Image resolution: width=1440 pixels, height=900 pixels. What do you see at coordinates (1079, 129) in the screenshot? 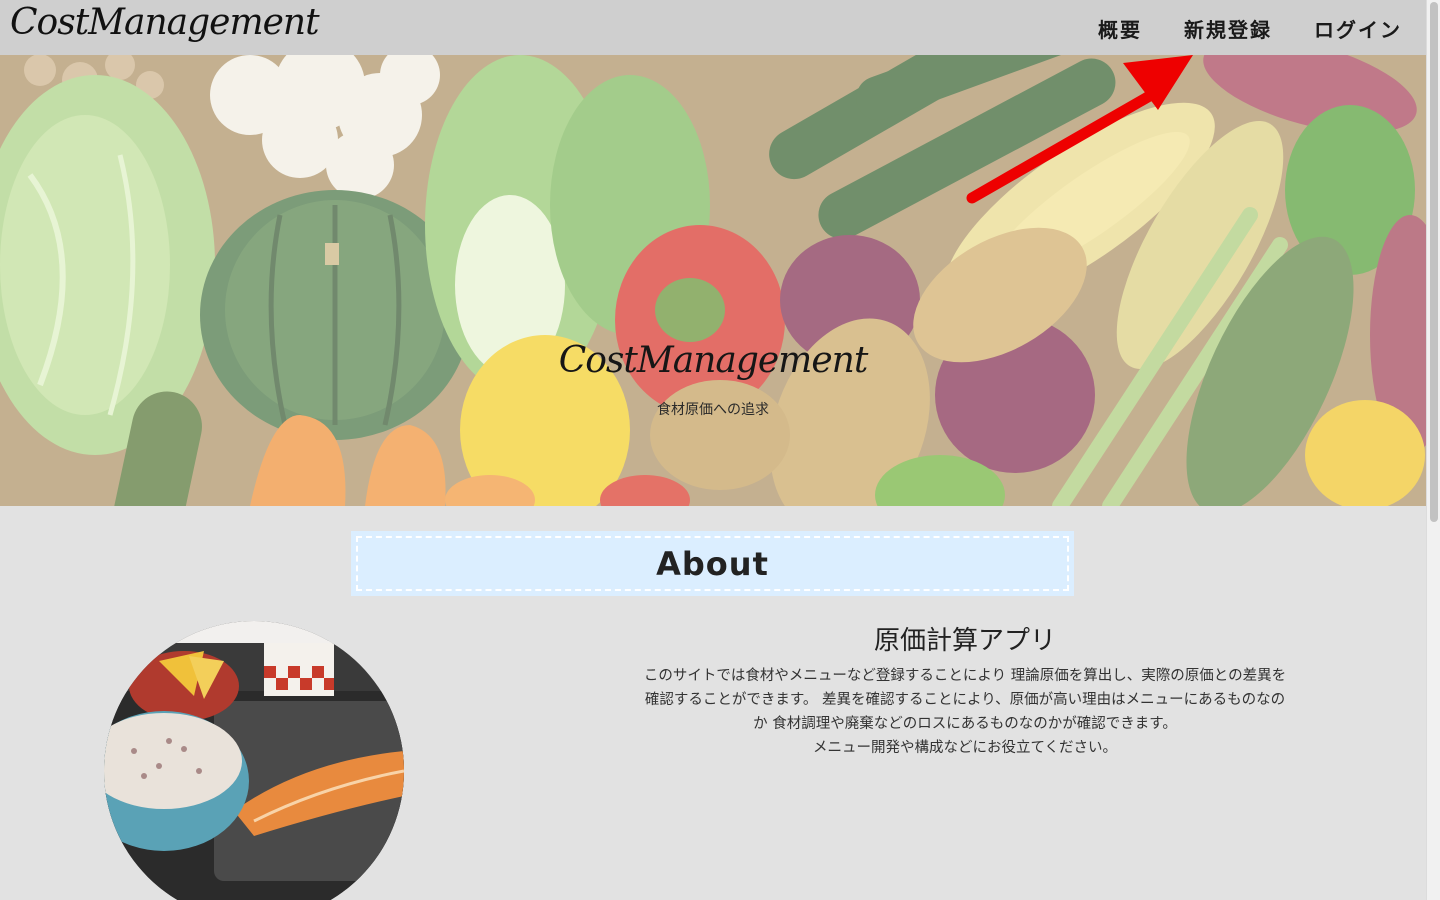
I see `annotation-arrow-icon` at bounding box center [1079, 129].